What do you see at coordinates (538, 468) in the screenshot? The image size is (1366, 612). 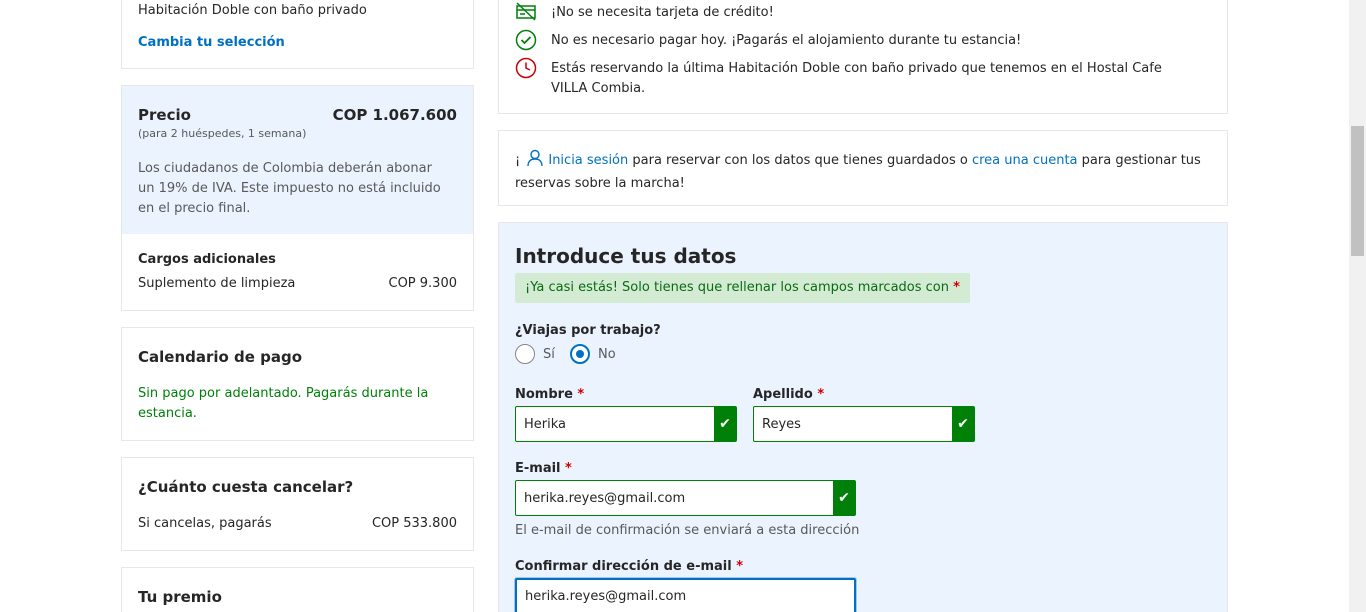 I see `email-label-text: E-mail` at bounding box center [538, 468].